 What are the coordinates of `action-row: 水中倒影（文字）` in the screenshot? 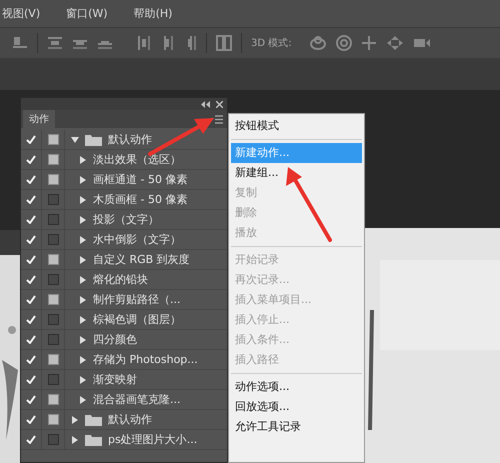 It's located at (124, 240).